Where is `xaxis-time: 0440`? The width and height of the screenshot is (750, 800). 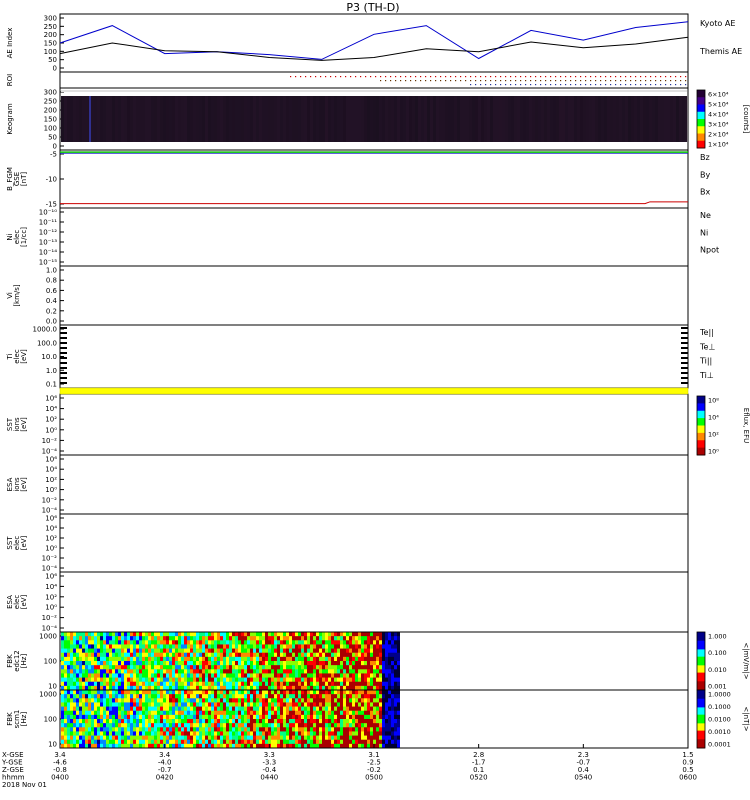 xaxis-time: 0440 is located at coordinates (269, 778).